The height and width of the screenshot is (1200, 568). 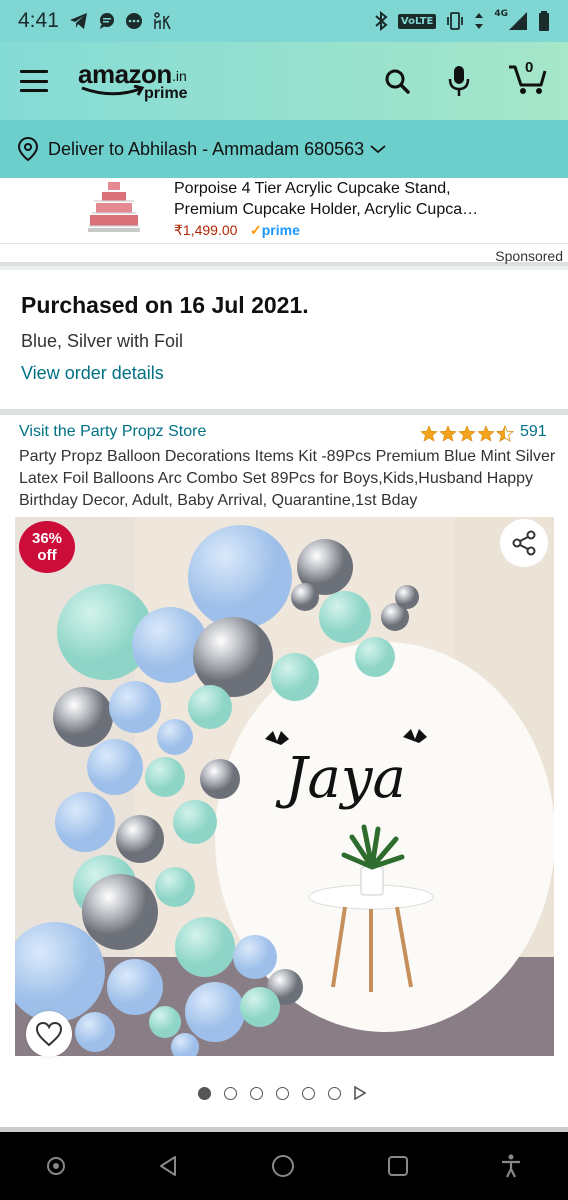 I want to click on wishlist-button, so click(x=49, y=1034).